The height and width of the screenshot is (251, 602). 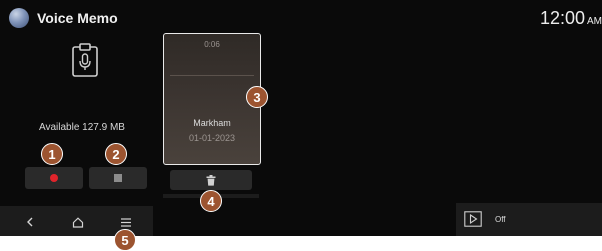 What do you see at coordinates (116, 154) in the screenshot?
I see `marker-2: 2` at bounding box center [116, 154].